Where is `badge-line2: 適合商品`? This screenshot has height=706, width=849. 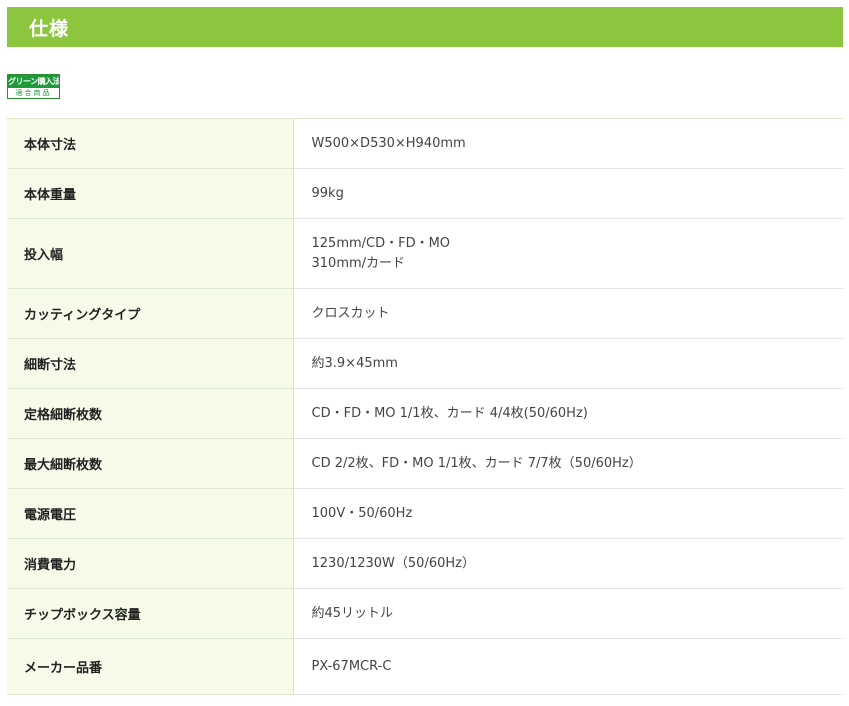 badge-line2: 適合商品 is located at coordinates (33, 93).